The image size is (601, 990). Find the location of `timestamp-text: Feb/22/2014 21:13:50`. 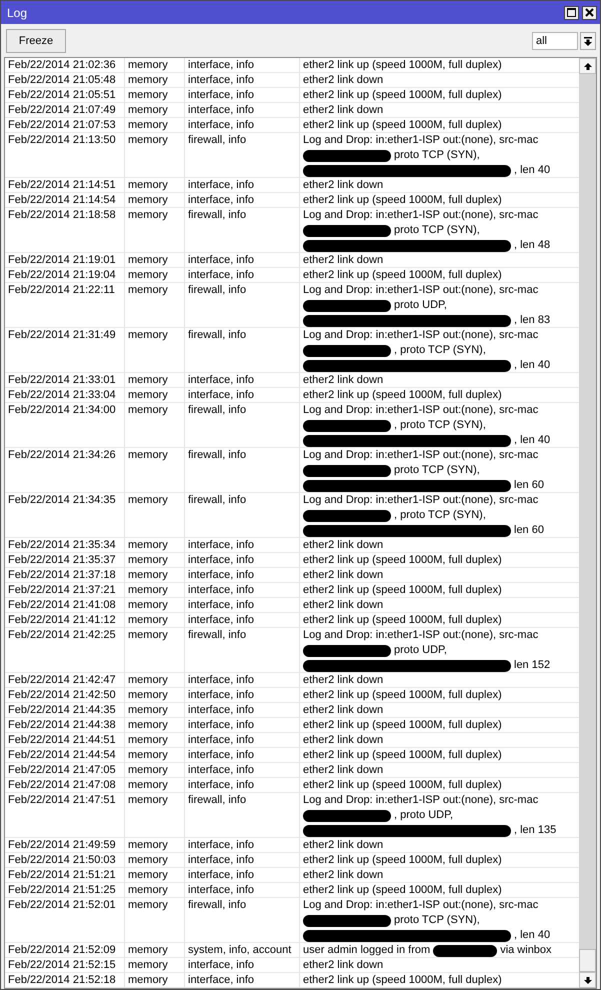

timestamp-text: Feb/22/2014 21:13:50 is located at coordinates (62, 140).